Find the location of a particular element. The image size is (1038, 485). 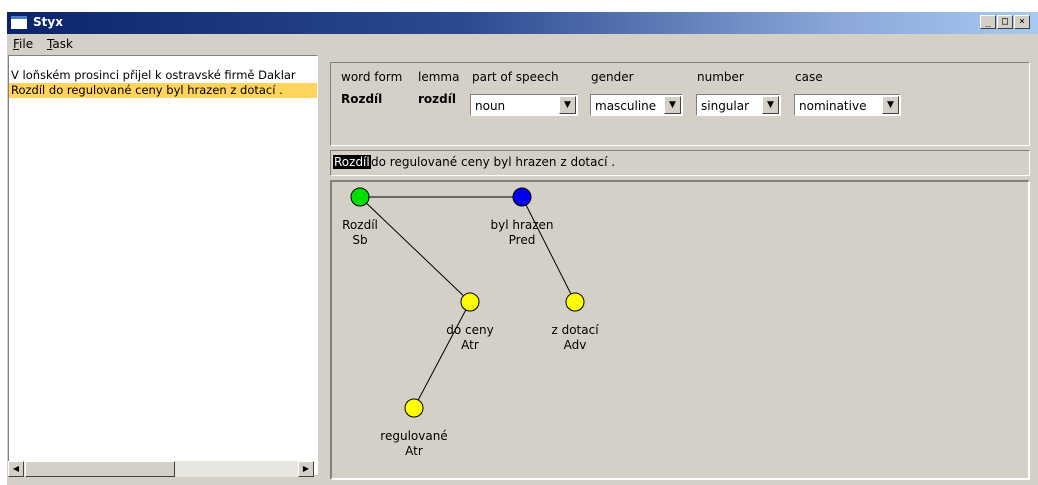

lemma-value: rozdíl is located at coordinates (437, 99).